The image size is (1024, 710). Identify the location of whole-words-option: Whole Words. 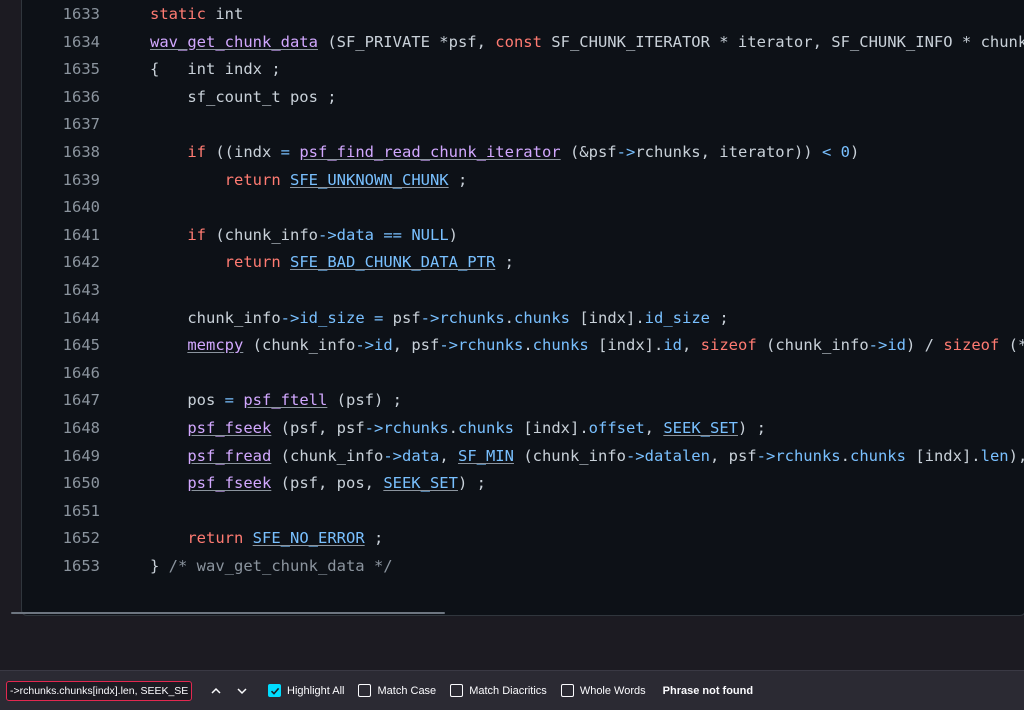
(603, 690).